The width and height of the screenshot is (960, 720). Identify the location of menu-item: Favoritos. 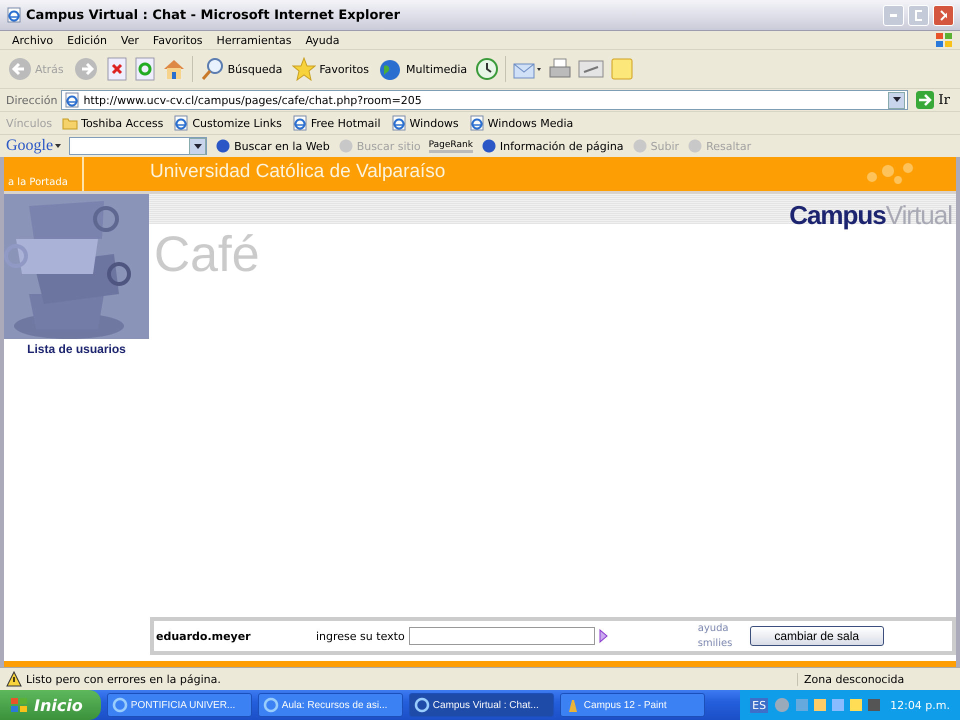
(177, 40).